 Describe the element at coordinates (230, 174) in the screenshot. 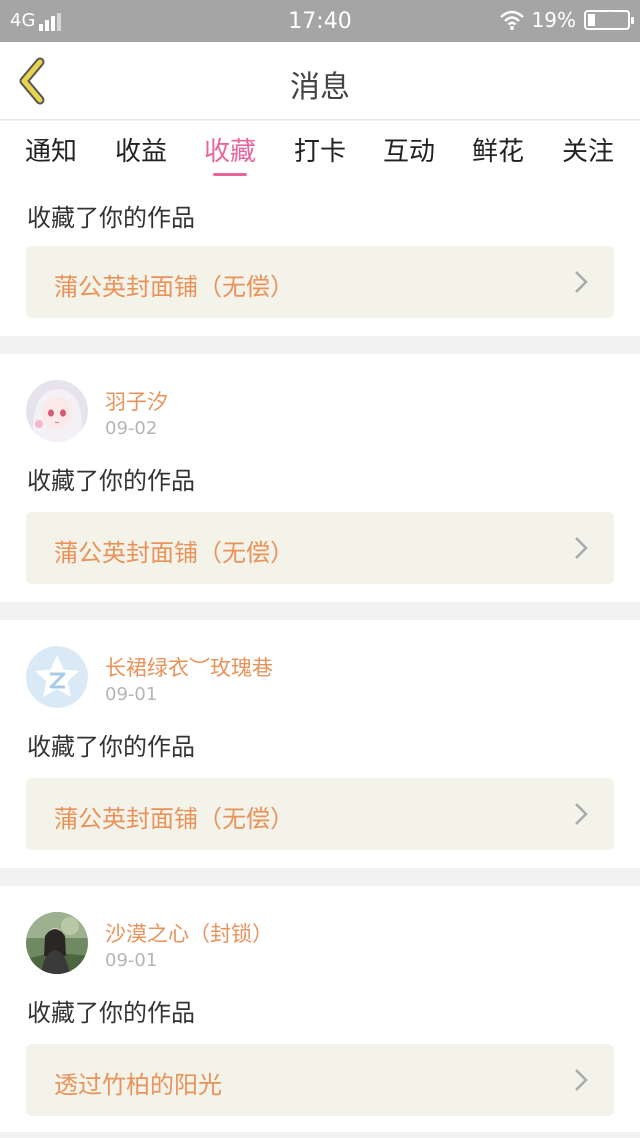

I see `active-tab-indicator` at that location.